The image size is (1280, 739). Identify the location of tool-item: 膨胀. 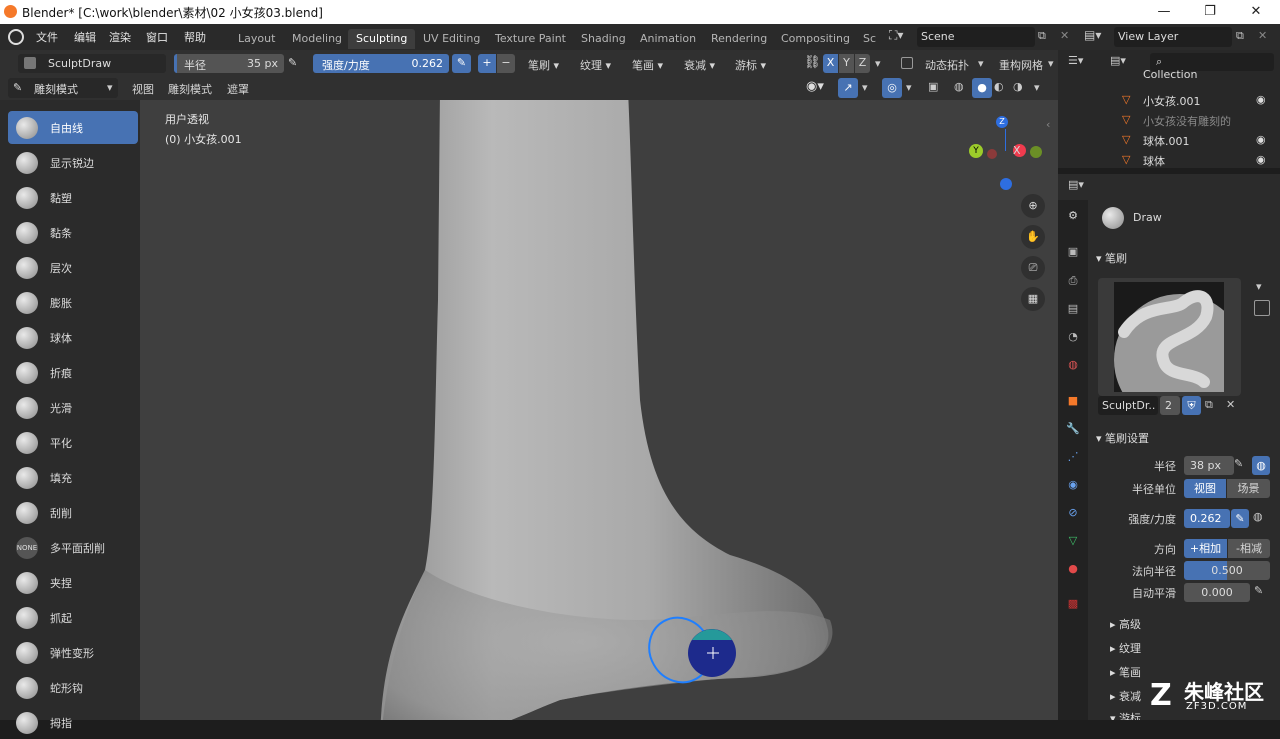
(73, 302).